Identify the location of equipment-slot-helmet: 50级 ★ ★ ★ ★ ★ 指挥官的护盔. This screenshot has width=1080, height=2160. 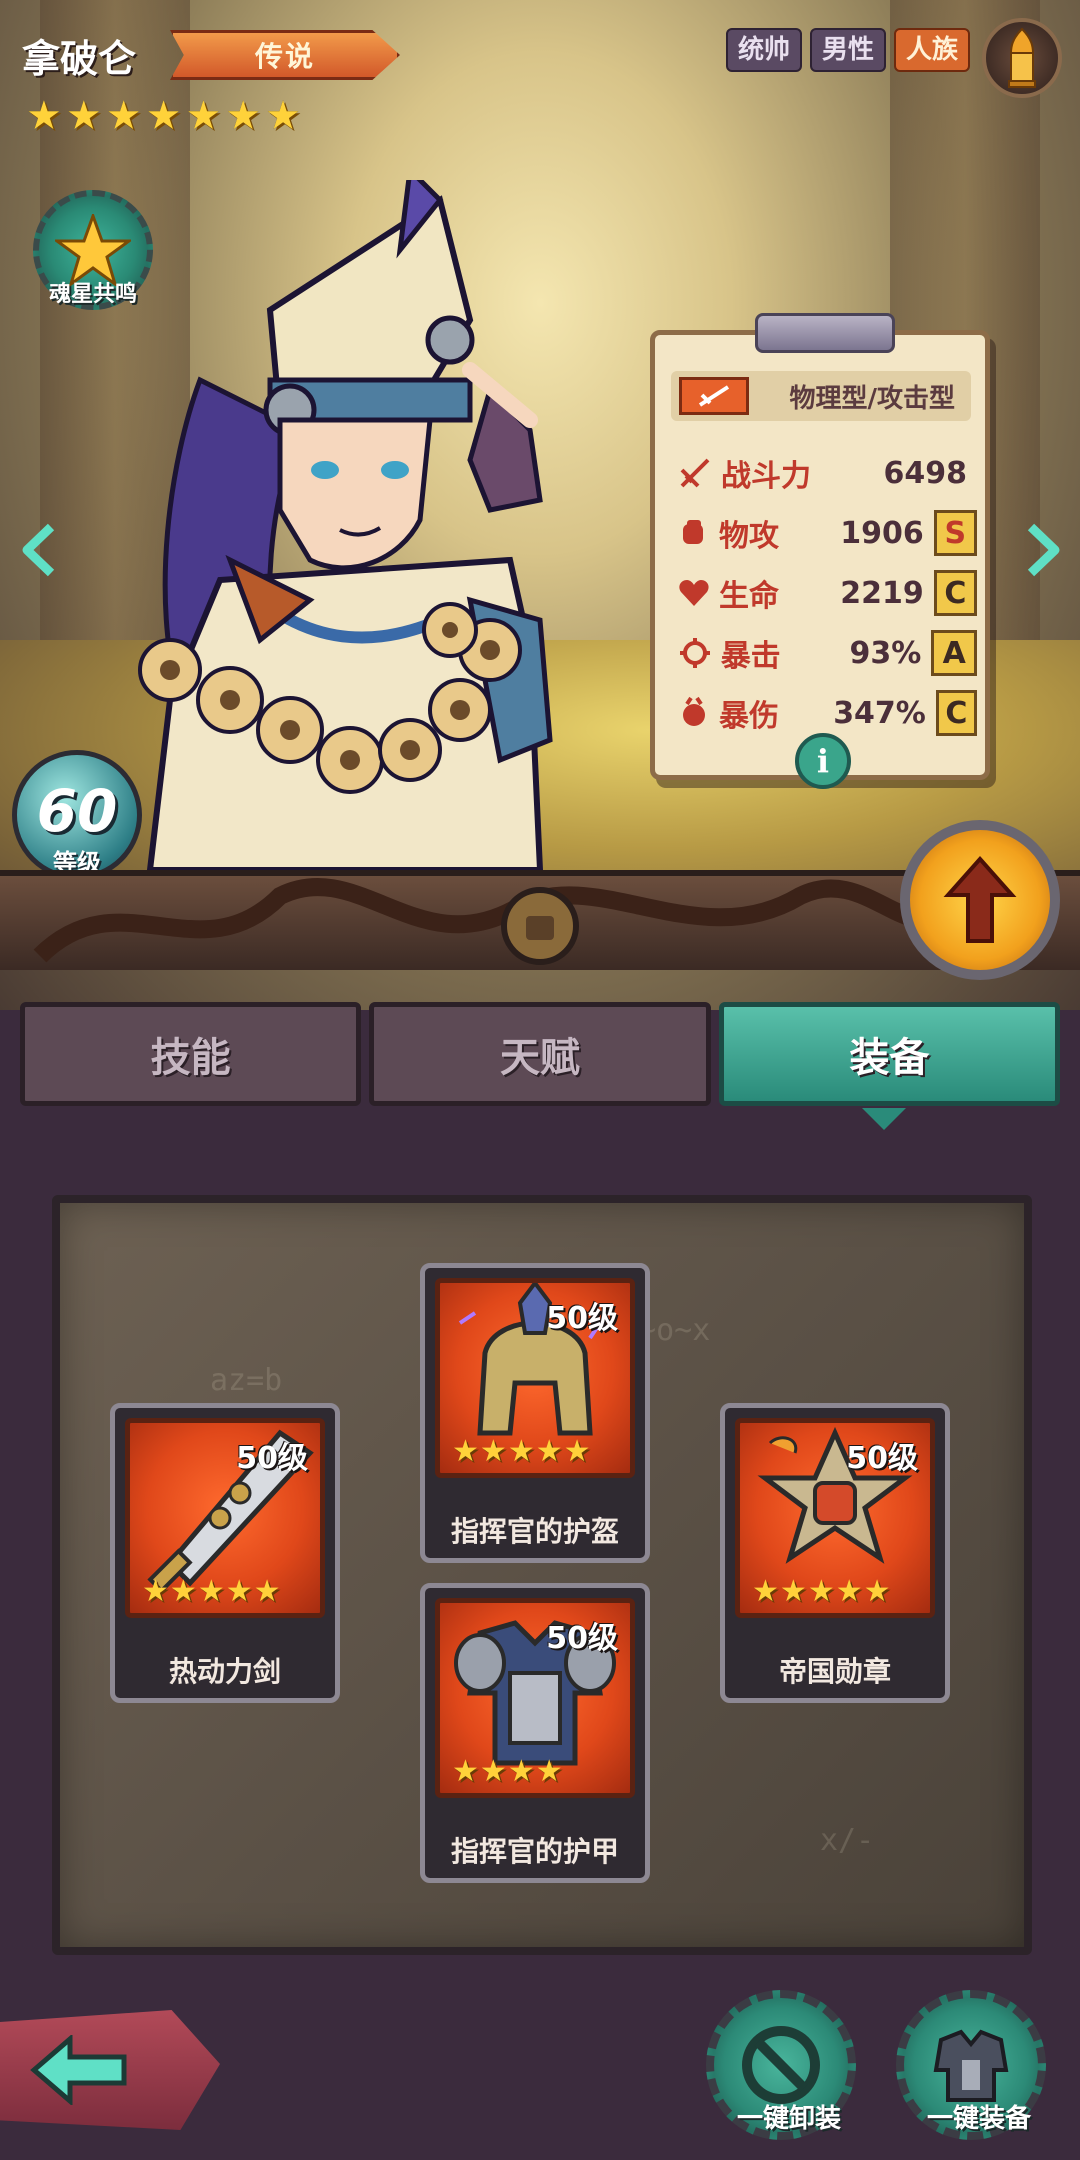
(535, 1413).